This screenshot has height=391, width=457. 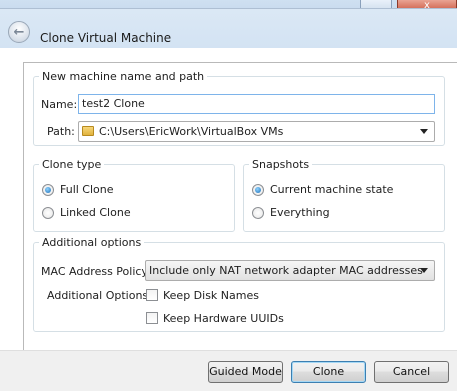 I want to click on everything-radio, so click(x=258, y=213).